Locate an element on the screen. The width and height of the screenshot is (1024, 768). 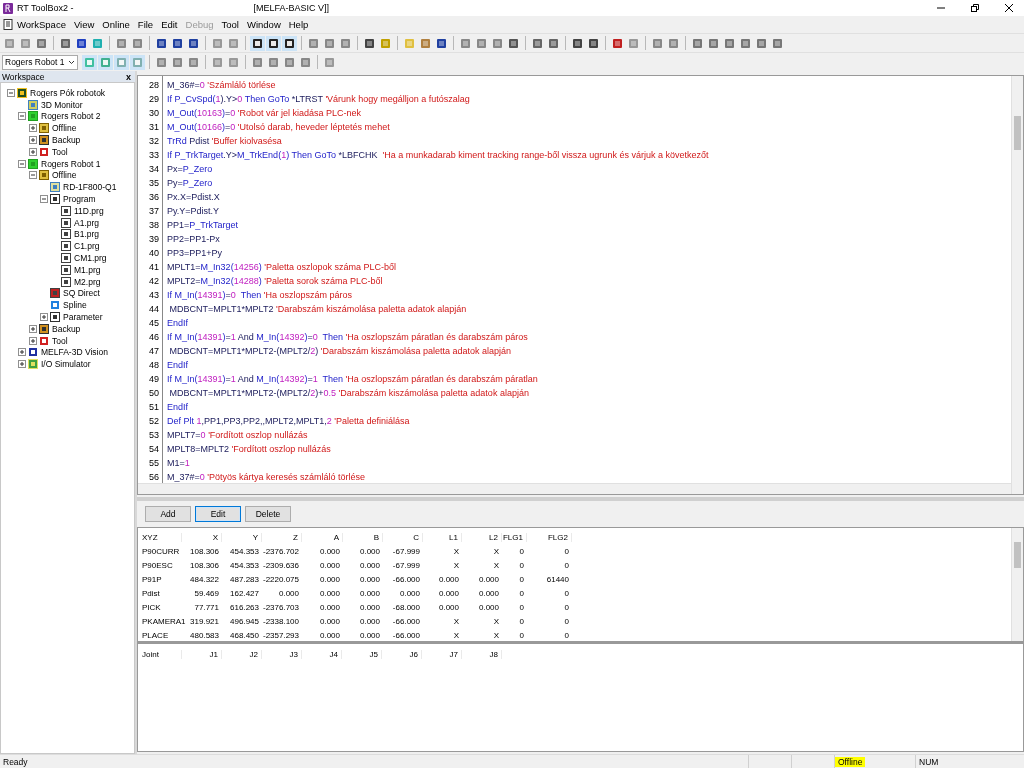
code-line: Py=P_Zero is located at coordinates (190, 183).